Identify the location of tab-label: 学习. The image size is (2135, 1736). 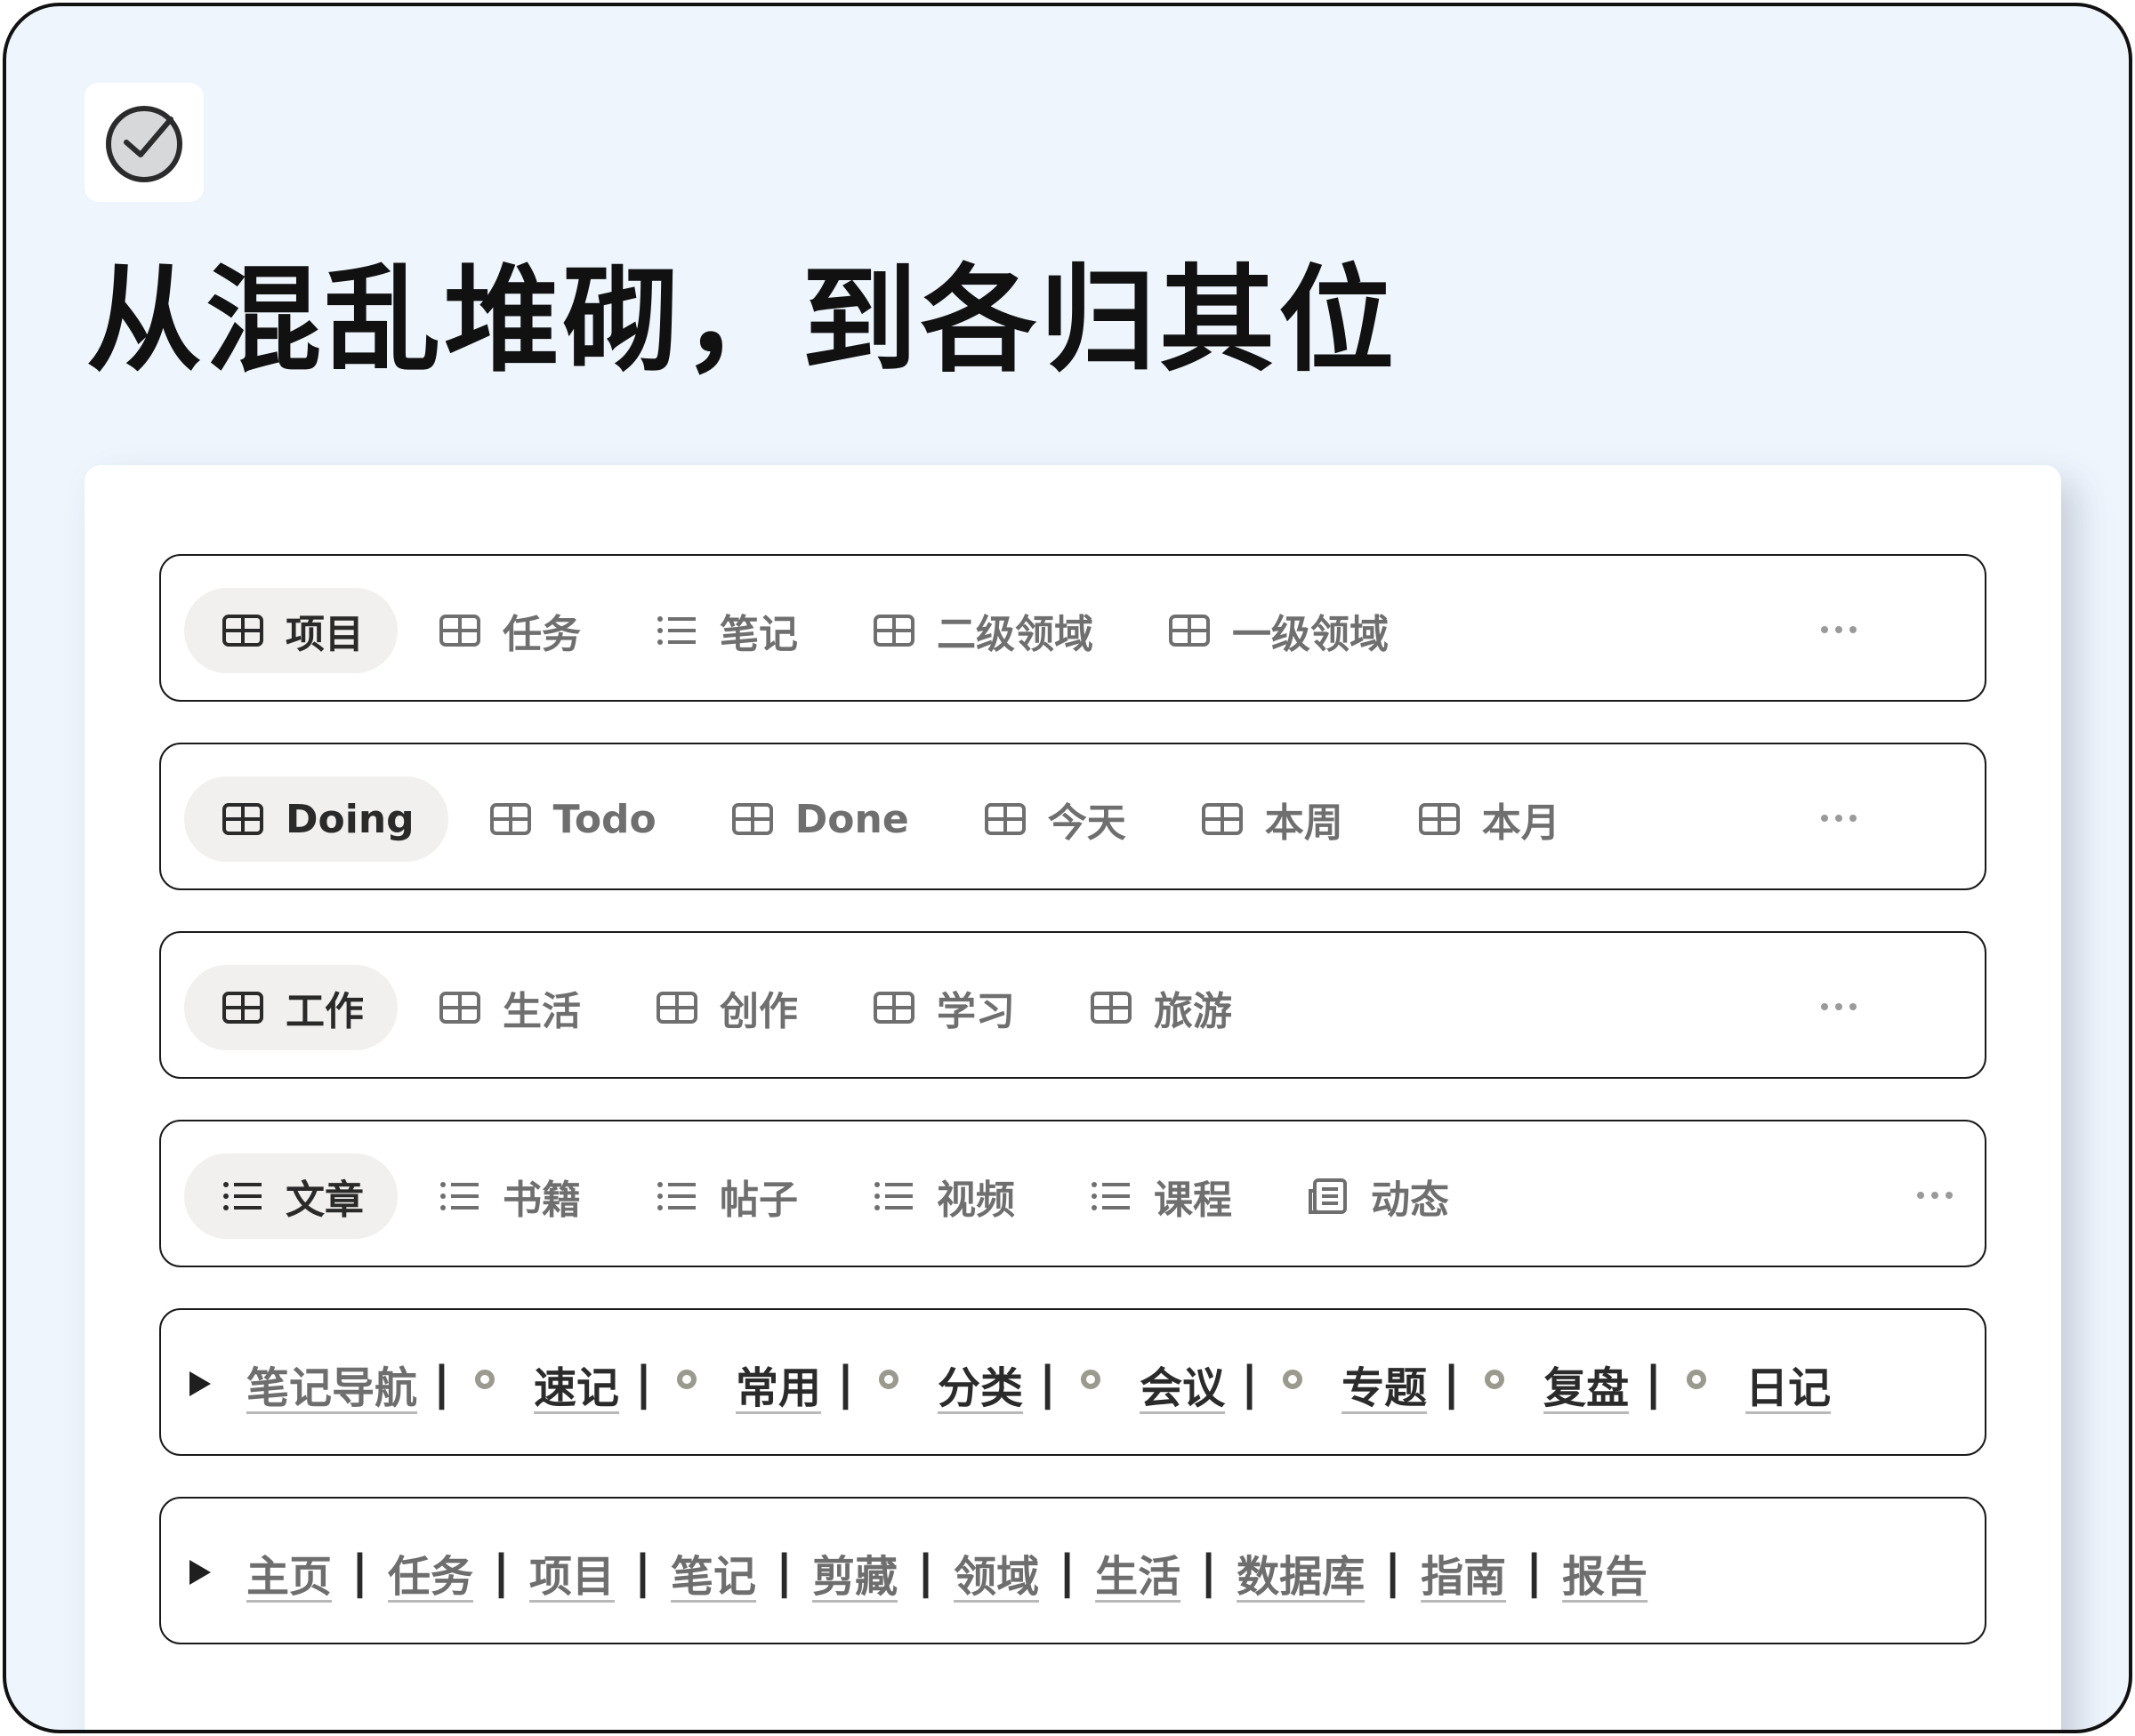
(976, 1011).